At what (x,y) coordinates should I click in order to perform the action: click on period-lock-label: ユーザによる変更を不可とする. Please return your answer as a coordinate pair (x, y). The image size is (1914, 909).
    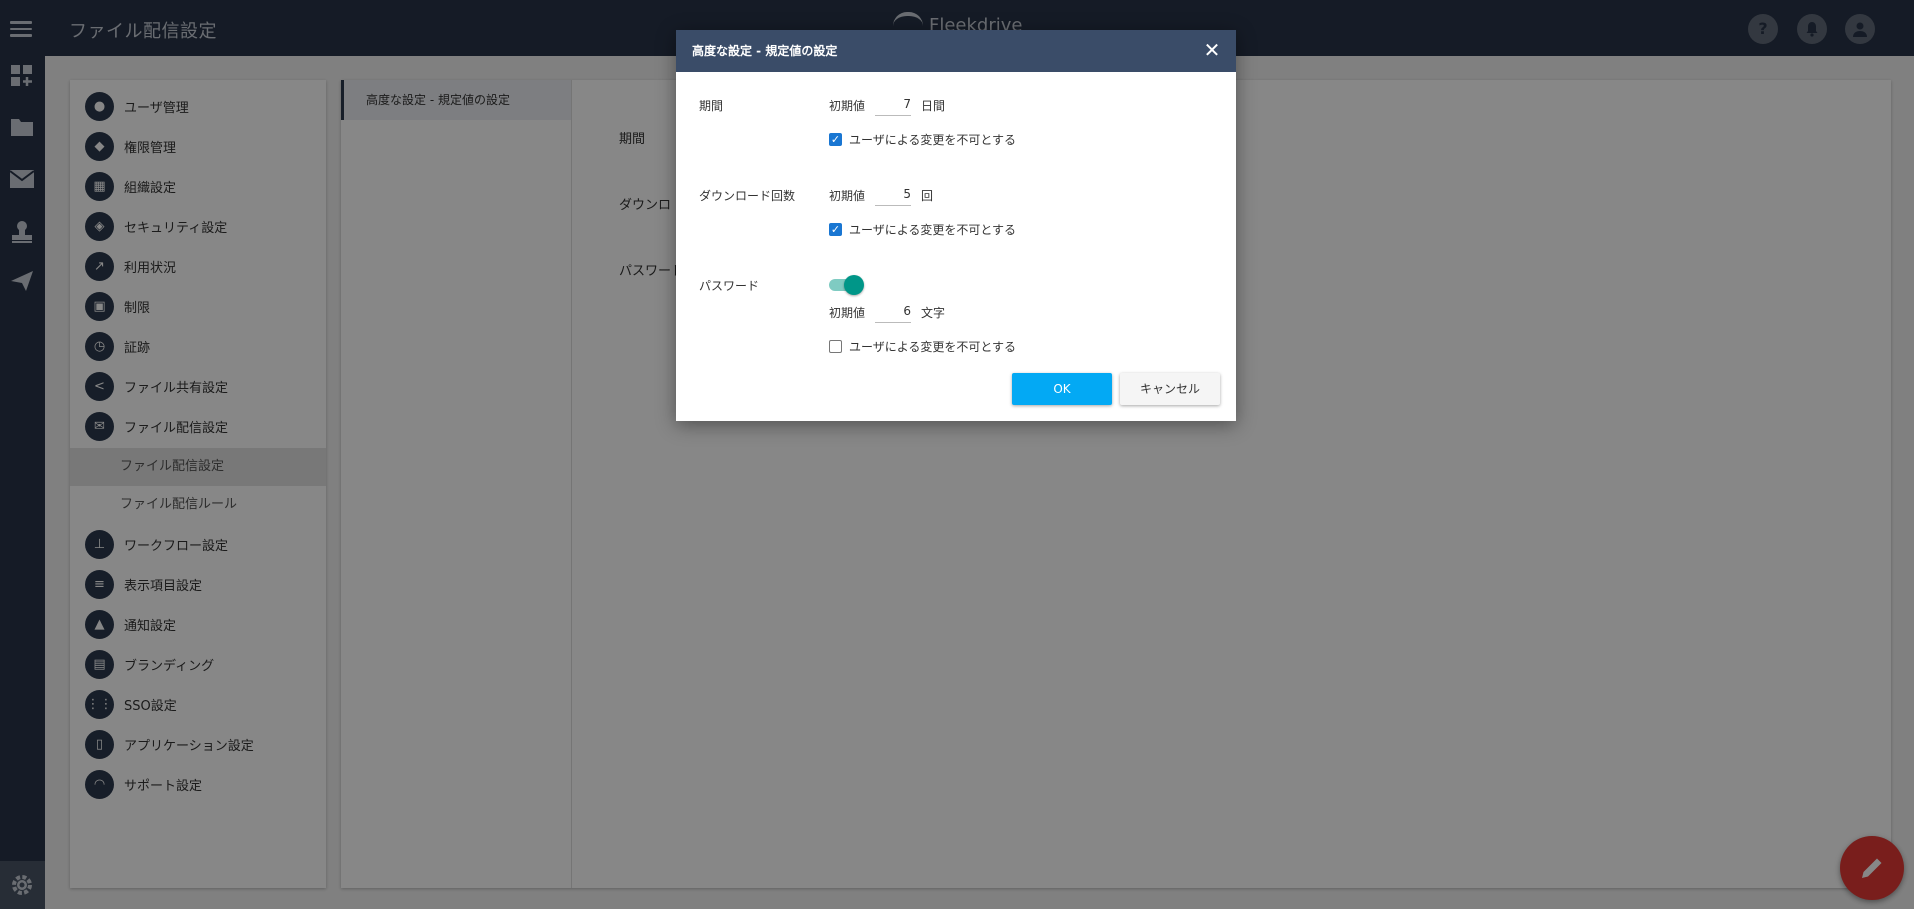
    Looking at the image, I should click on (933, 140).